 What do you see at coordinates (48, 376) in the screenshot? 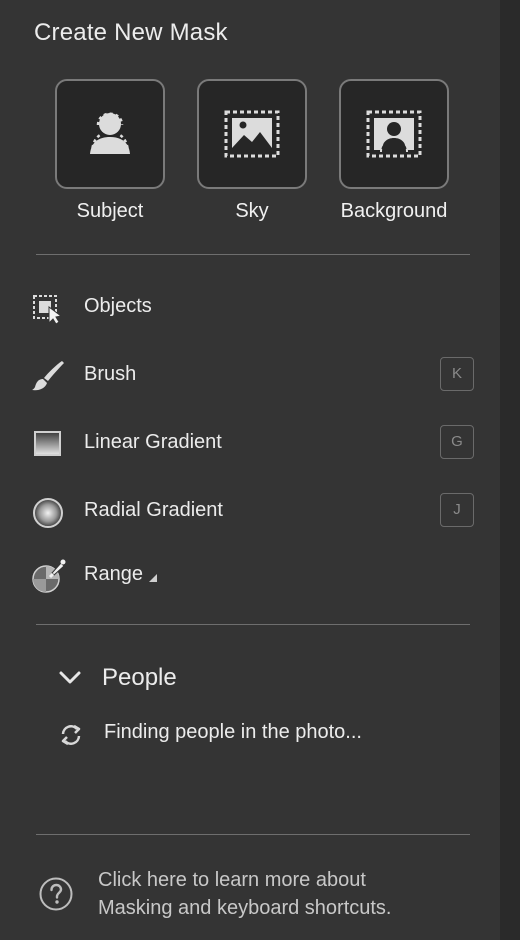
I see `brush-icon` at bounding box center [48, 376].